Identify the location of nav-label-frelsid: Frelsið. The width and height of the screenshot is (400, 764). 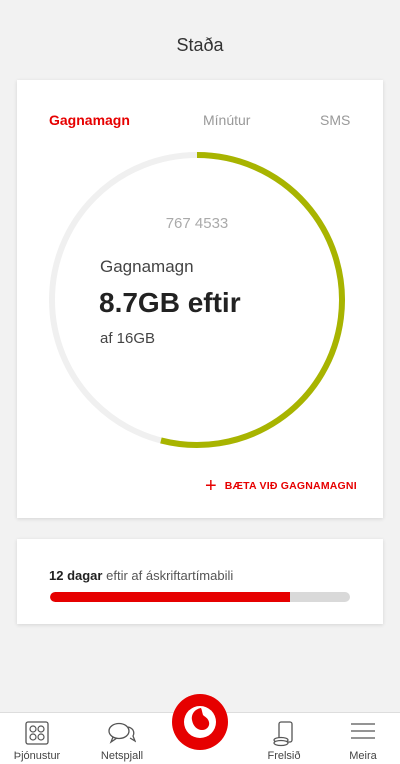
(284, 756).